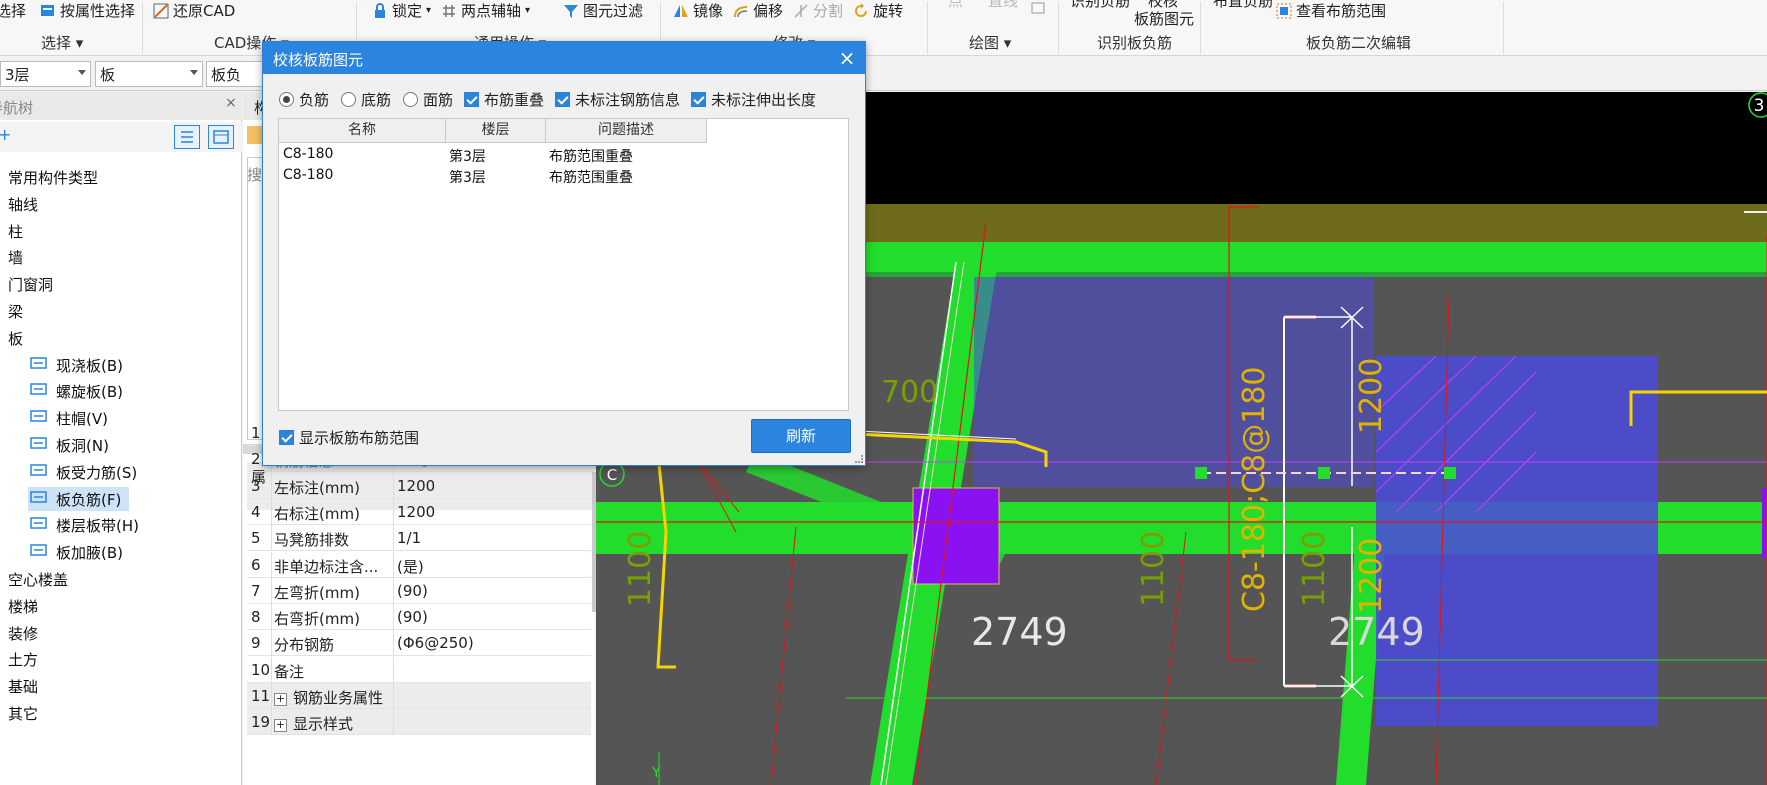 The width and height of the screenshot is (1767, 785). I want to click on two-point-axis-button: 两点辅轴 ▾, so click(485, 10).